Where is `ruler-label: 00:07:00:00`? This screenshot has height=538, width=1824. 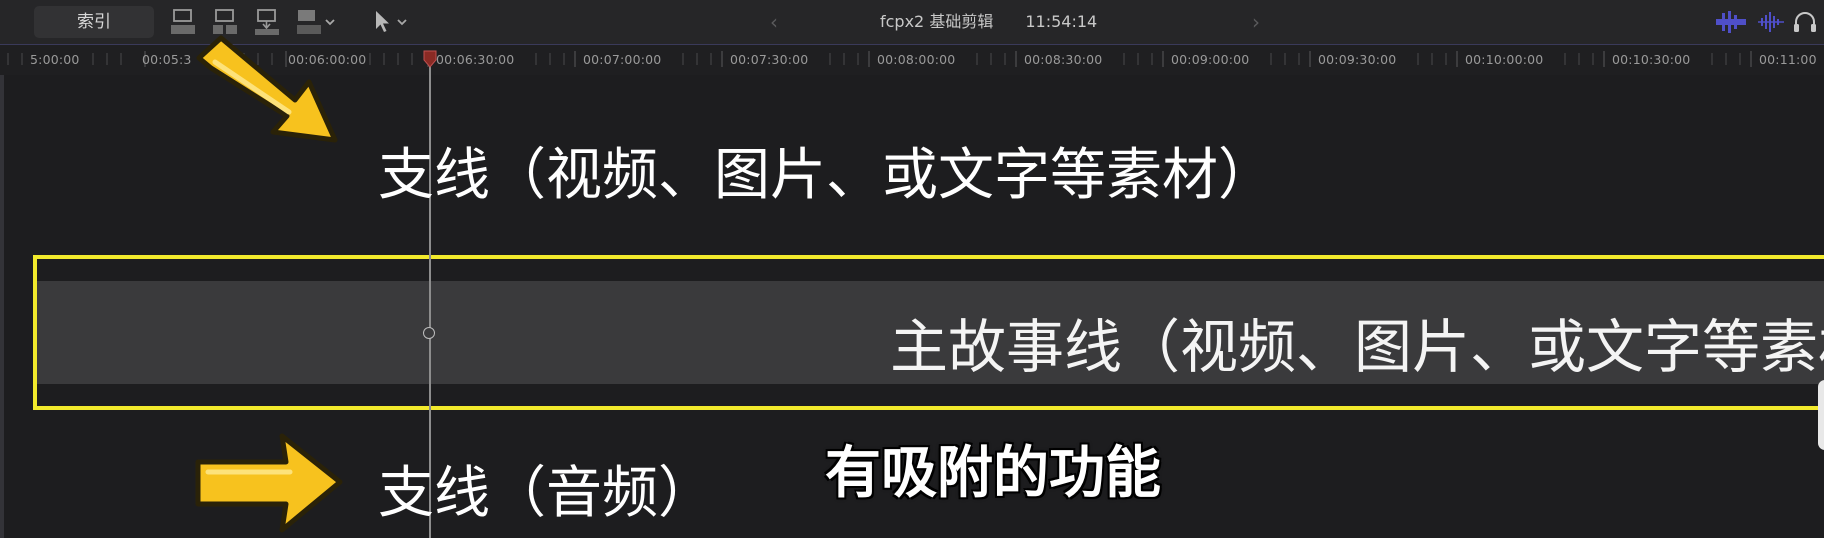
ruler-label: 00:07:00:00 is located at coordinates (622, 59).